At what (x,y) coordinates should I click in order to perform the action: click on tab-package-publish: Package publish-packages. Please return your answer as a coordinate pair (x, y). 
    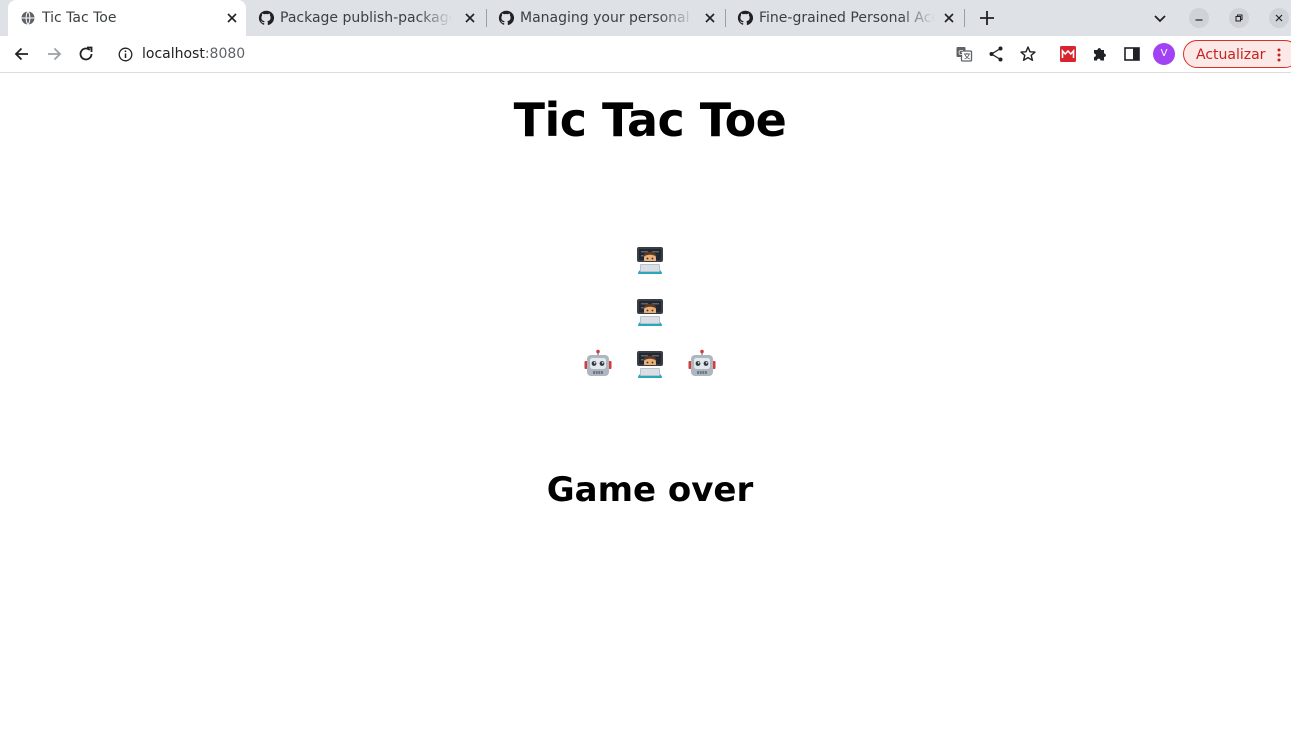
    Looking at the image, I should click on (366, 18).